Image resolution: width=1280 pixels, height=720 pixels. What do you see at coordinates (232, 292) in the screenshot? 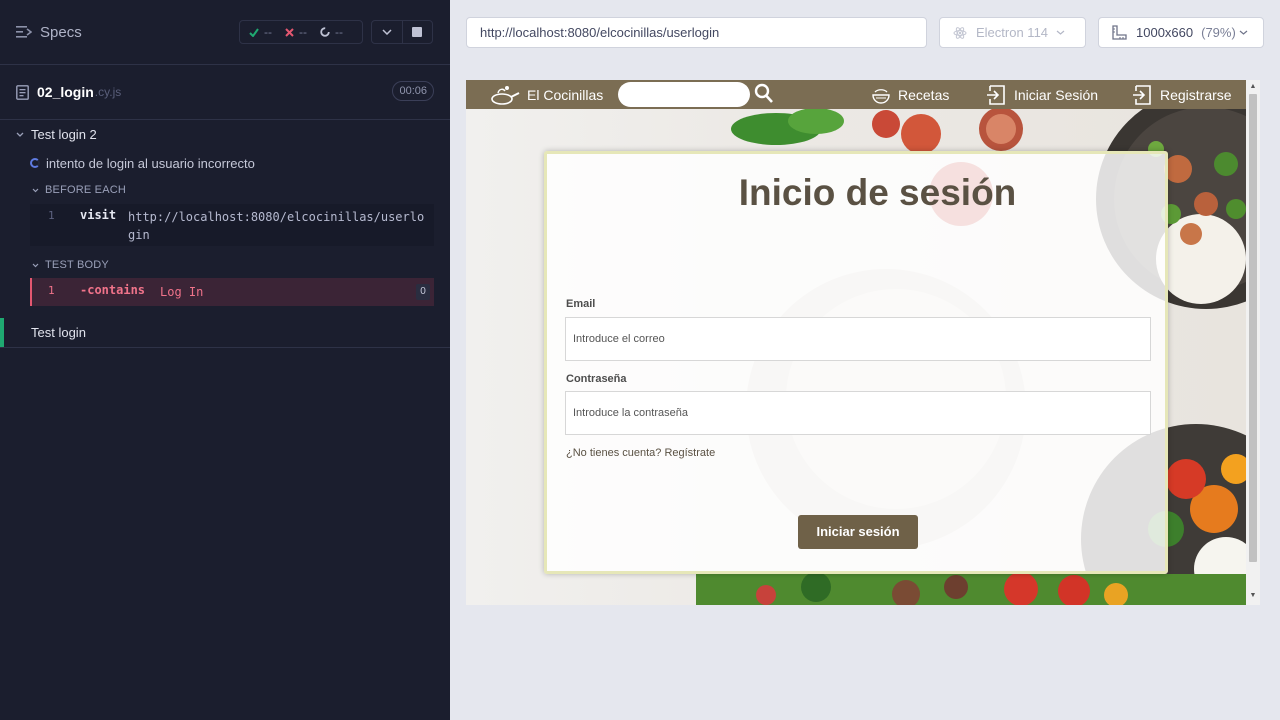
I see `command-contains-failed: 1 -contains Log In 0` at bounding box center [232, 292].